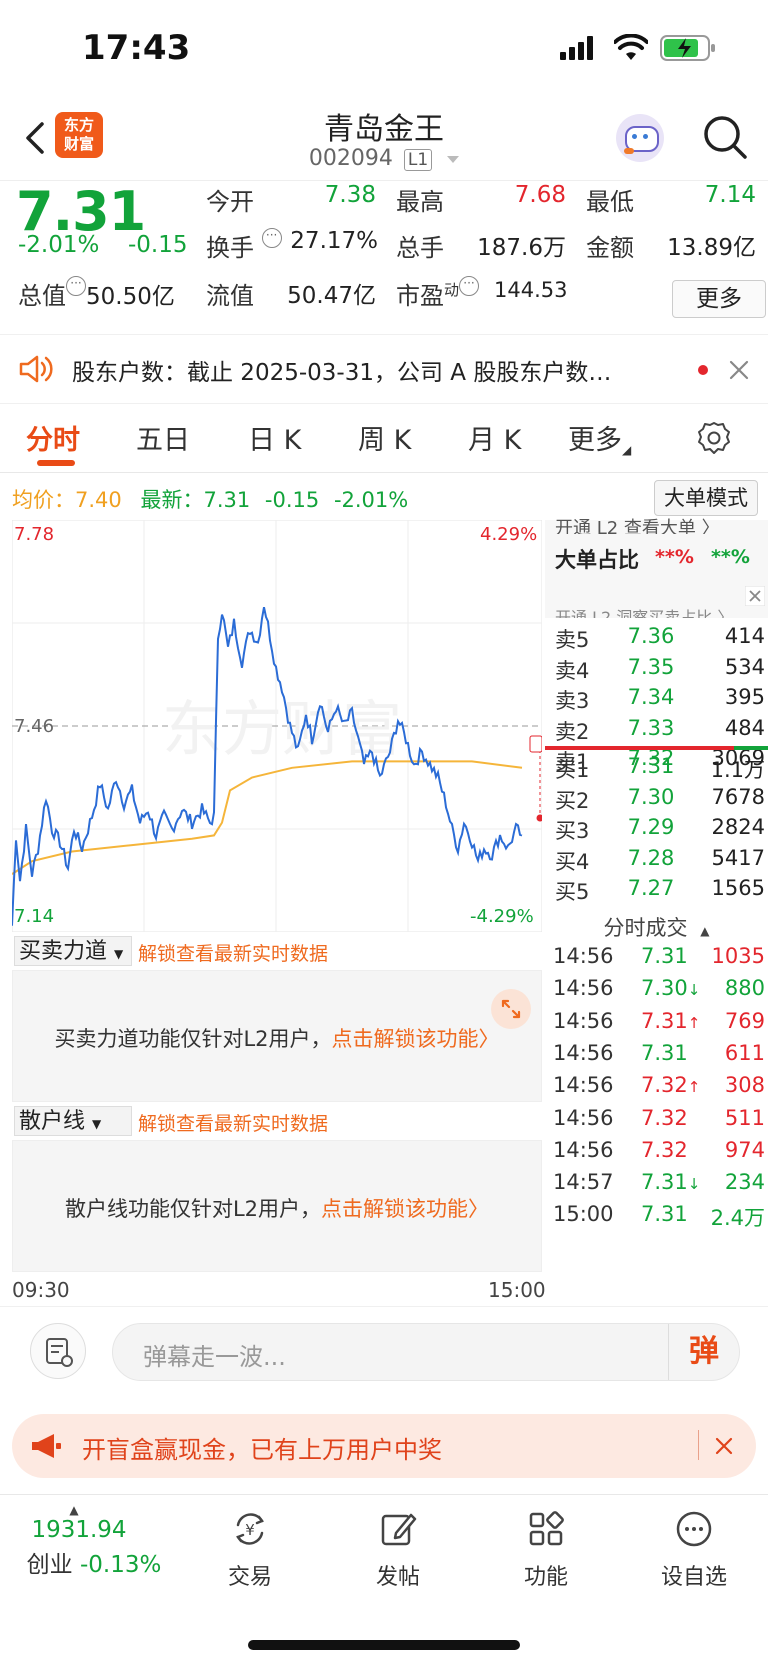 The width and height of the screenshot is (768, 1664). Describe the element at coordinates (670, 1085) in the screenshot. I see `trade-price: 7.32↑` at that location.